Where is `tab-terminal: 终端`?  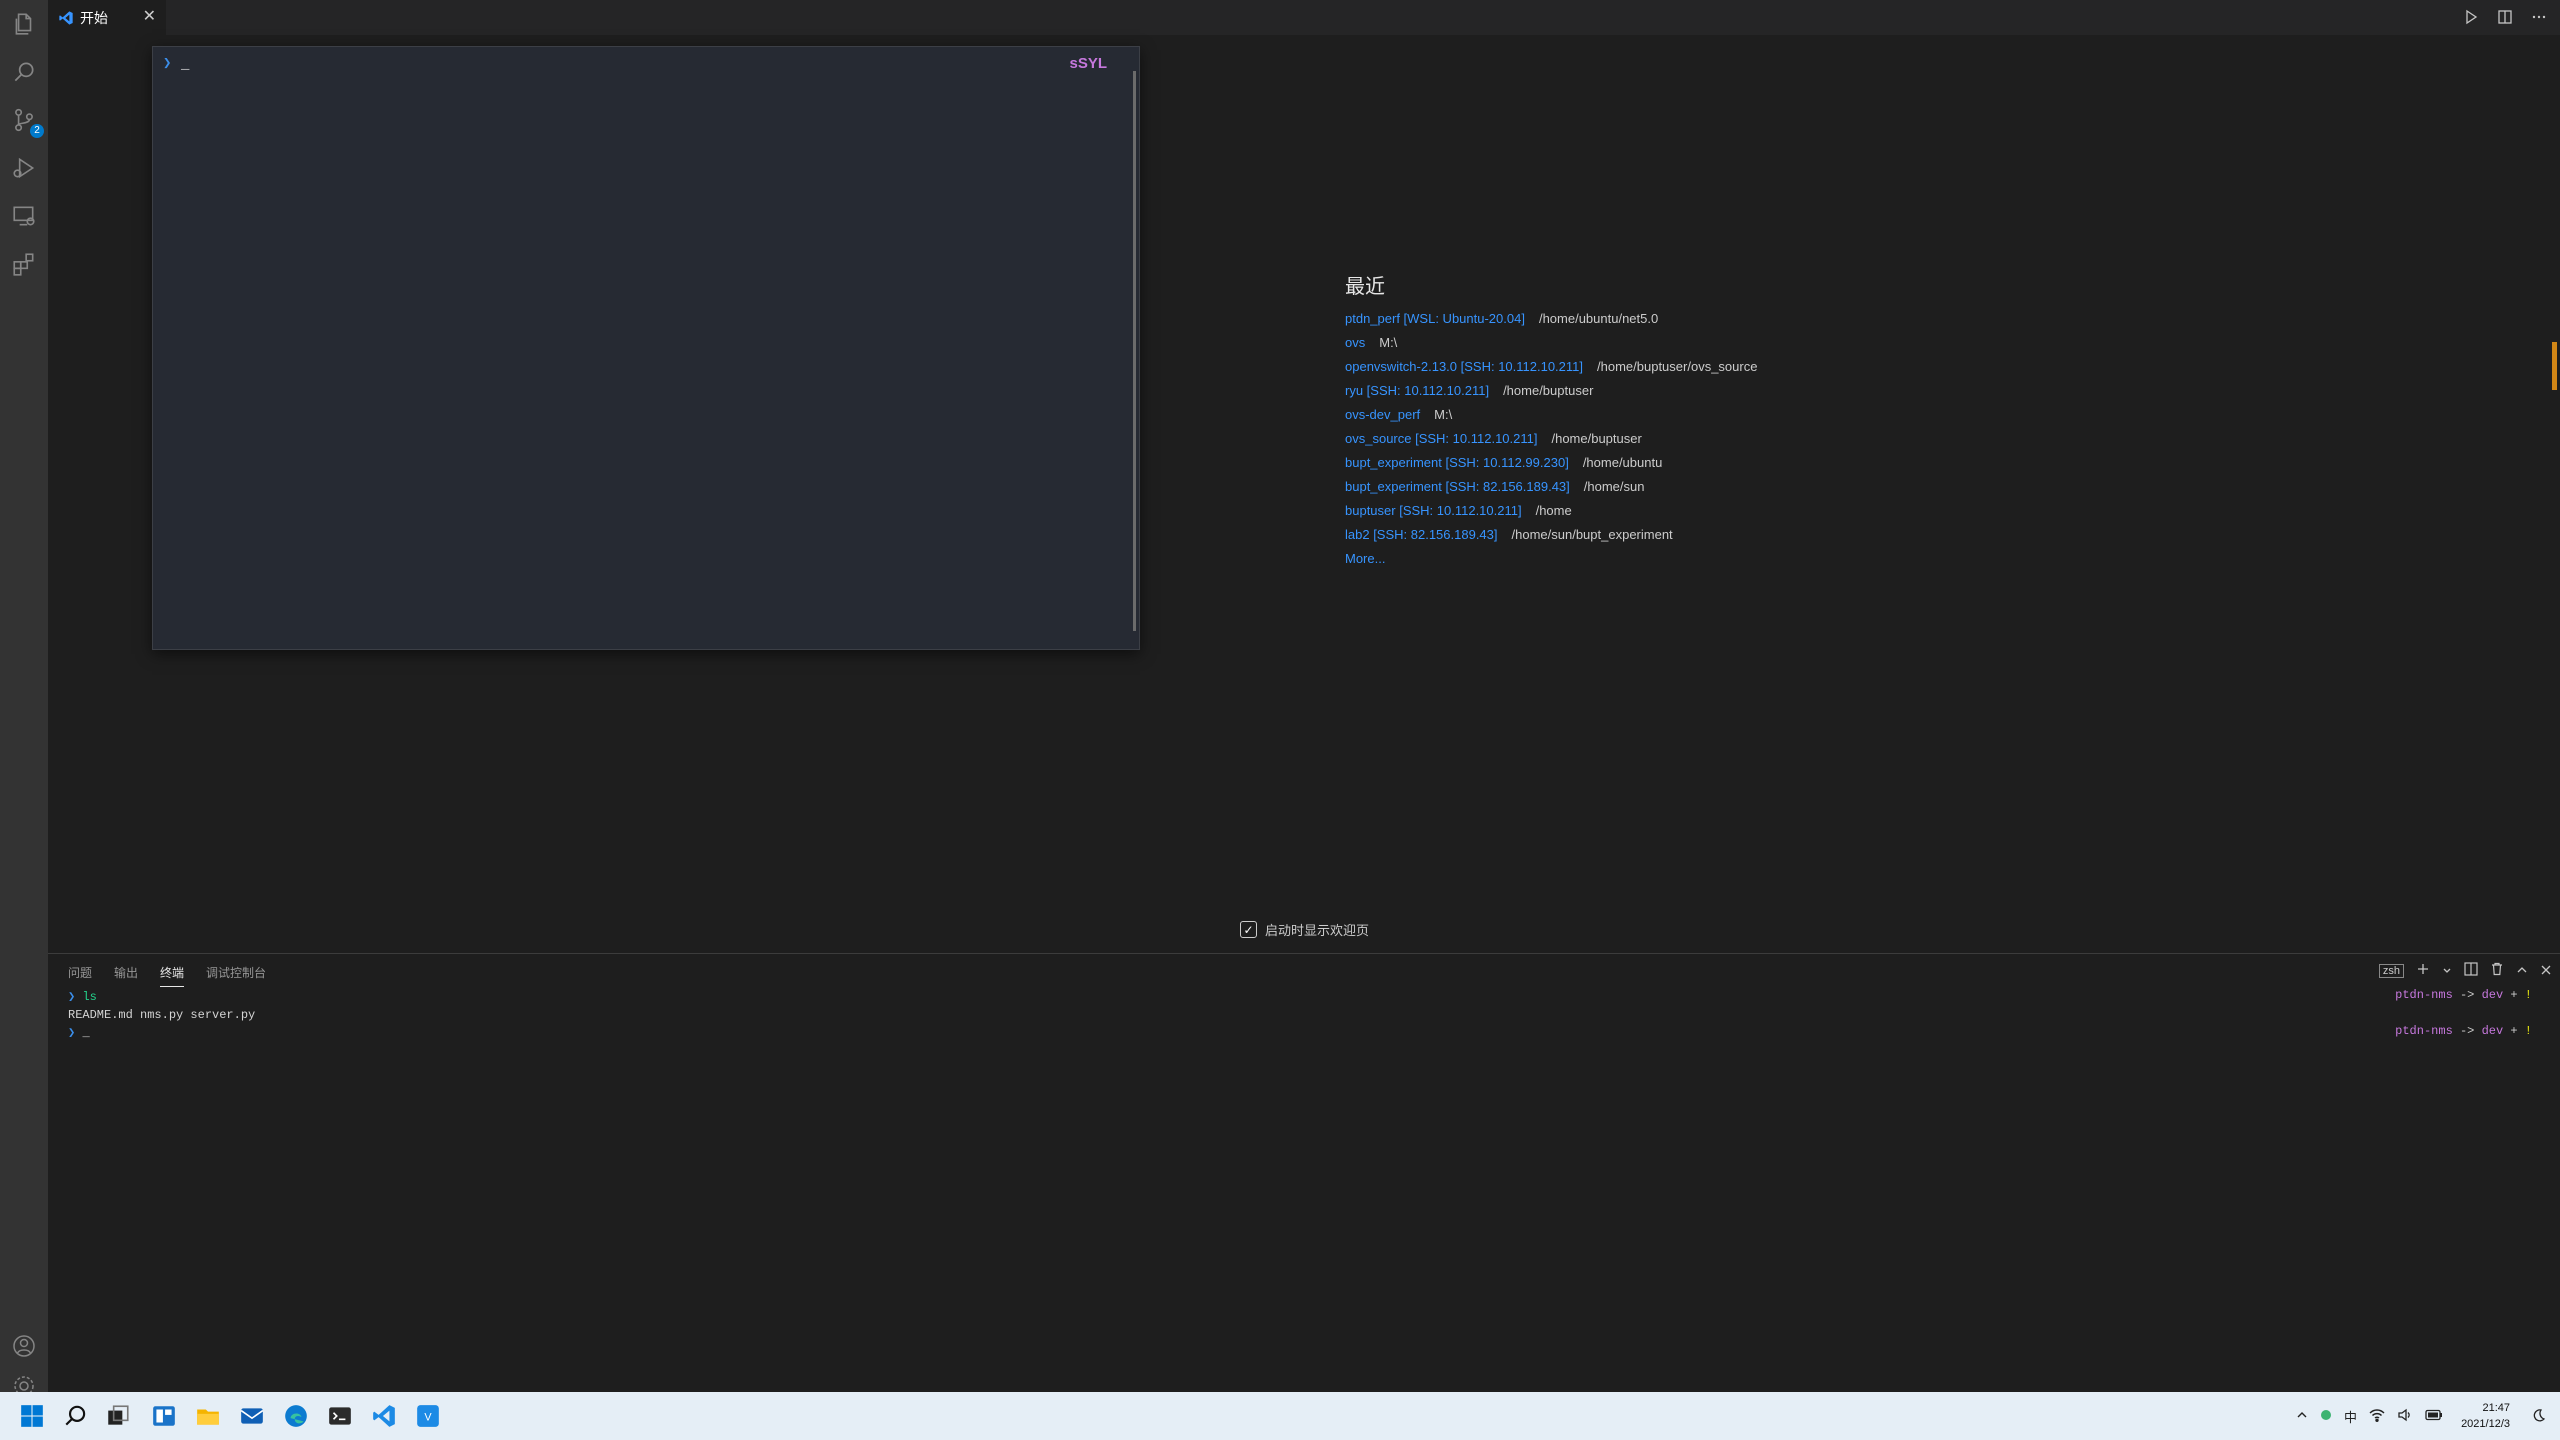 tab-terminal: 终端 is located at coordinates (172, 975).